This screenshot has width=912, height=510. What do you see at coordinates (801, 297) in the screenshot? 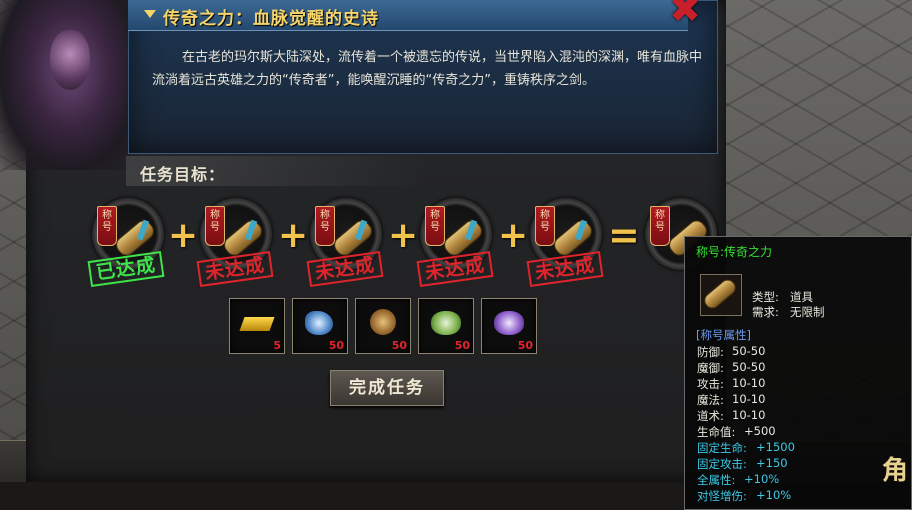
I see `tooltip-type-value: 道具` at bounding box center [801, 297].